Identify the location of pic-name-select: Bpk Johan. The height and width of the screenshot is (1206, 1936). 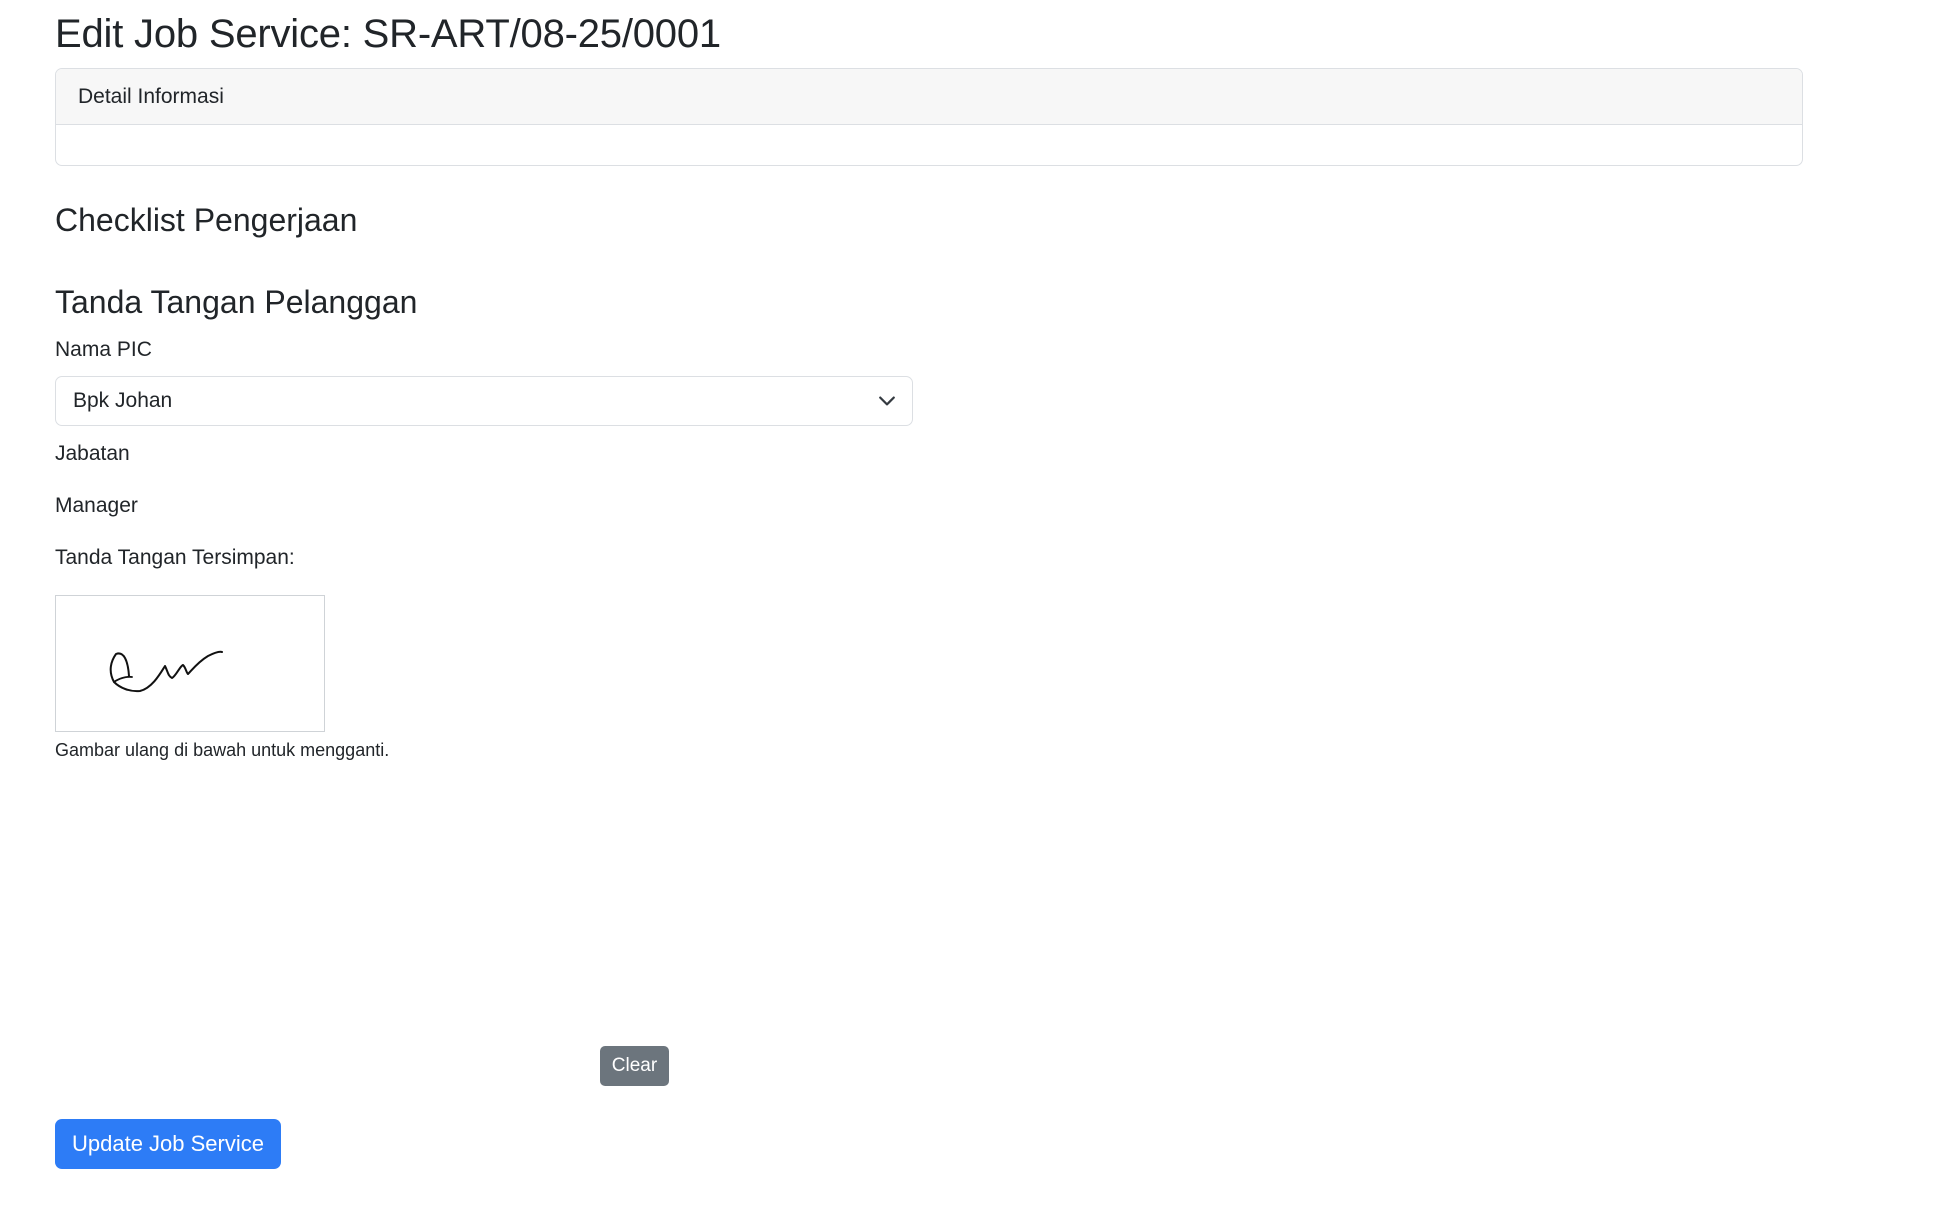
(484, 401).